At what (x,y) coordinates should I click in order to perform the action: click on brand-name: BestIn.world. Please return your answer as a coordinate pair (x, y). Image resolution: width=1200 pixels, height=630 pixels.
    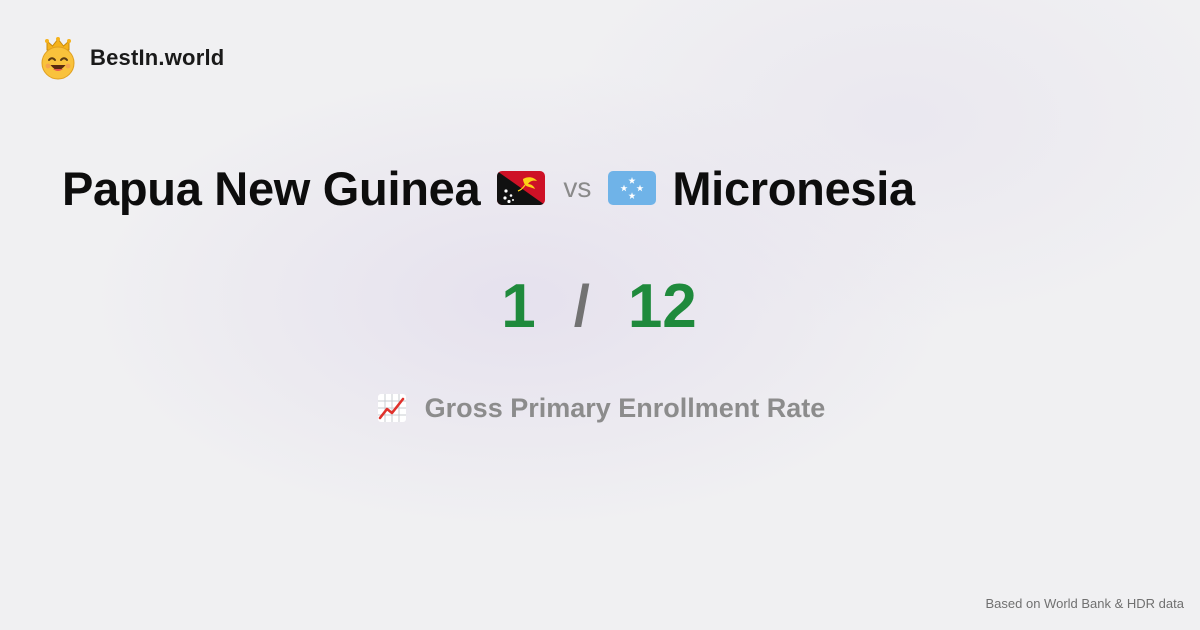
    Looking at the image, I should click on (157, 57).